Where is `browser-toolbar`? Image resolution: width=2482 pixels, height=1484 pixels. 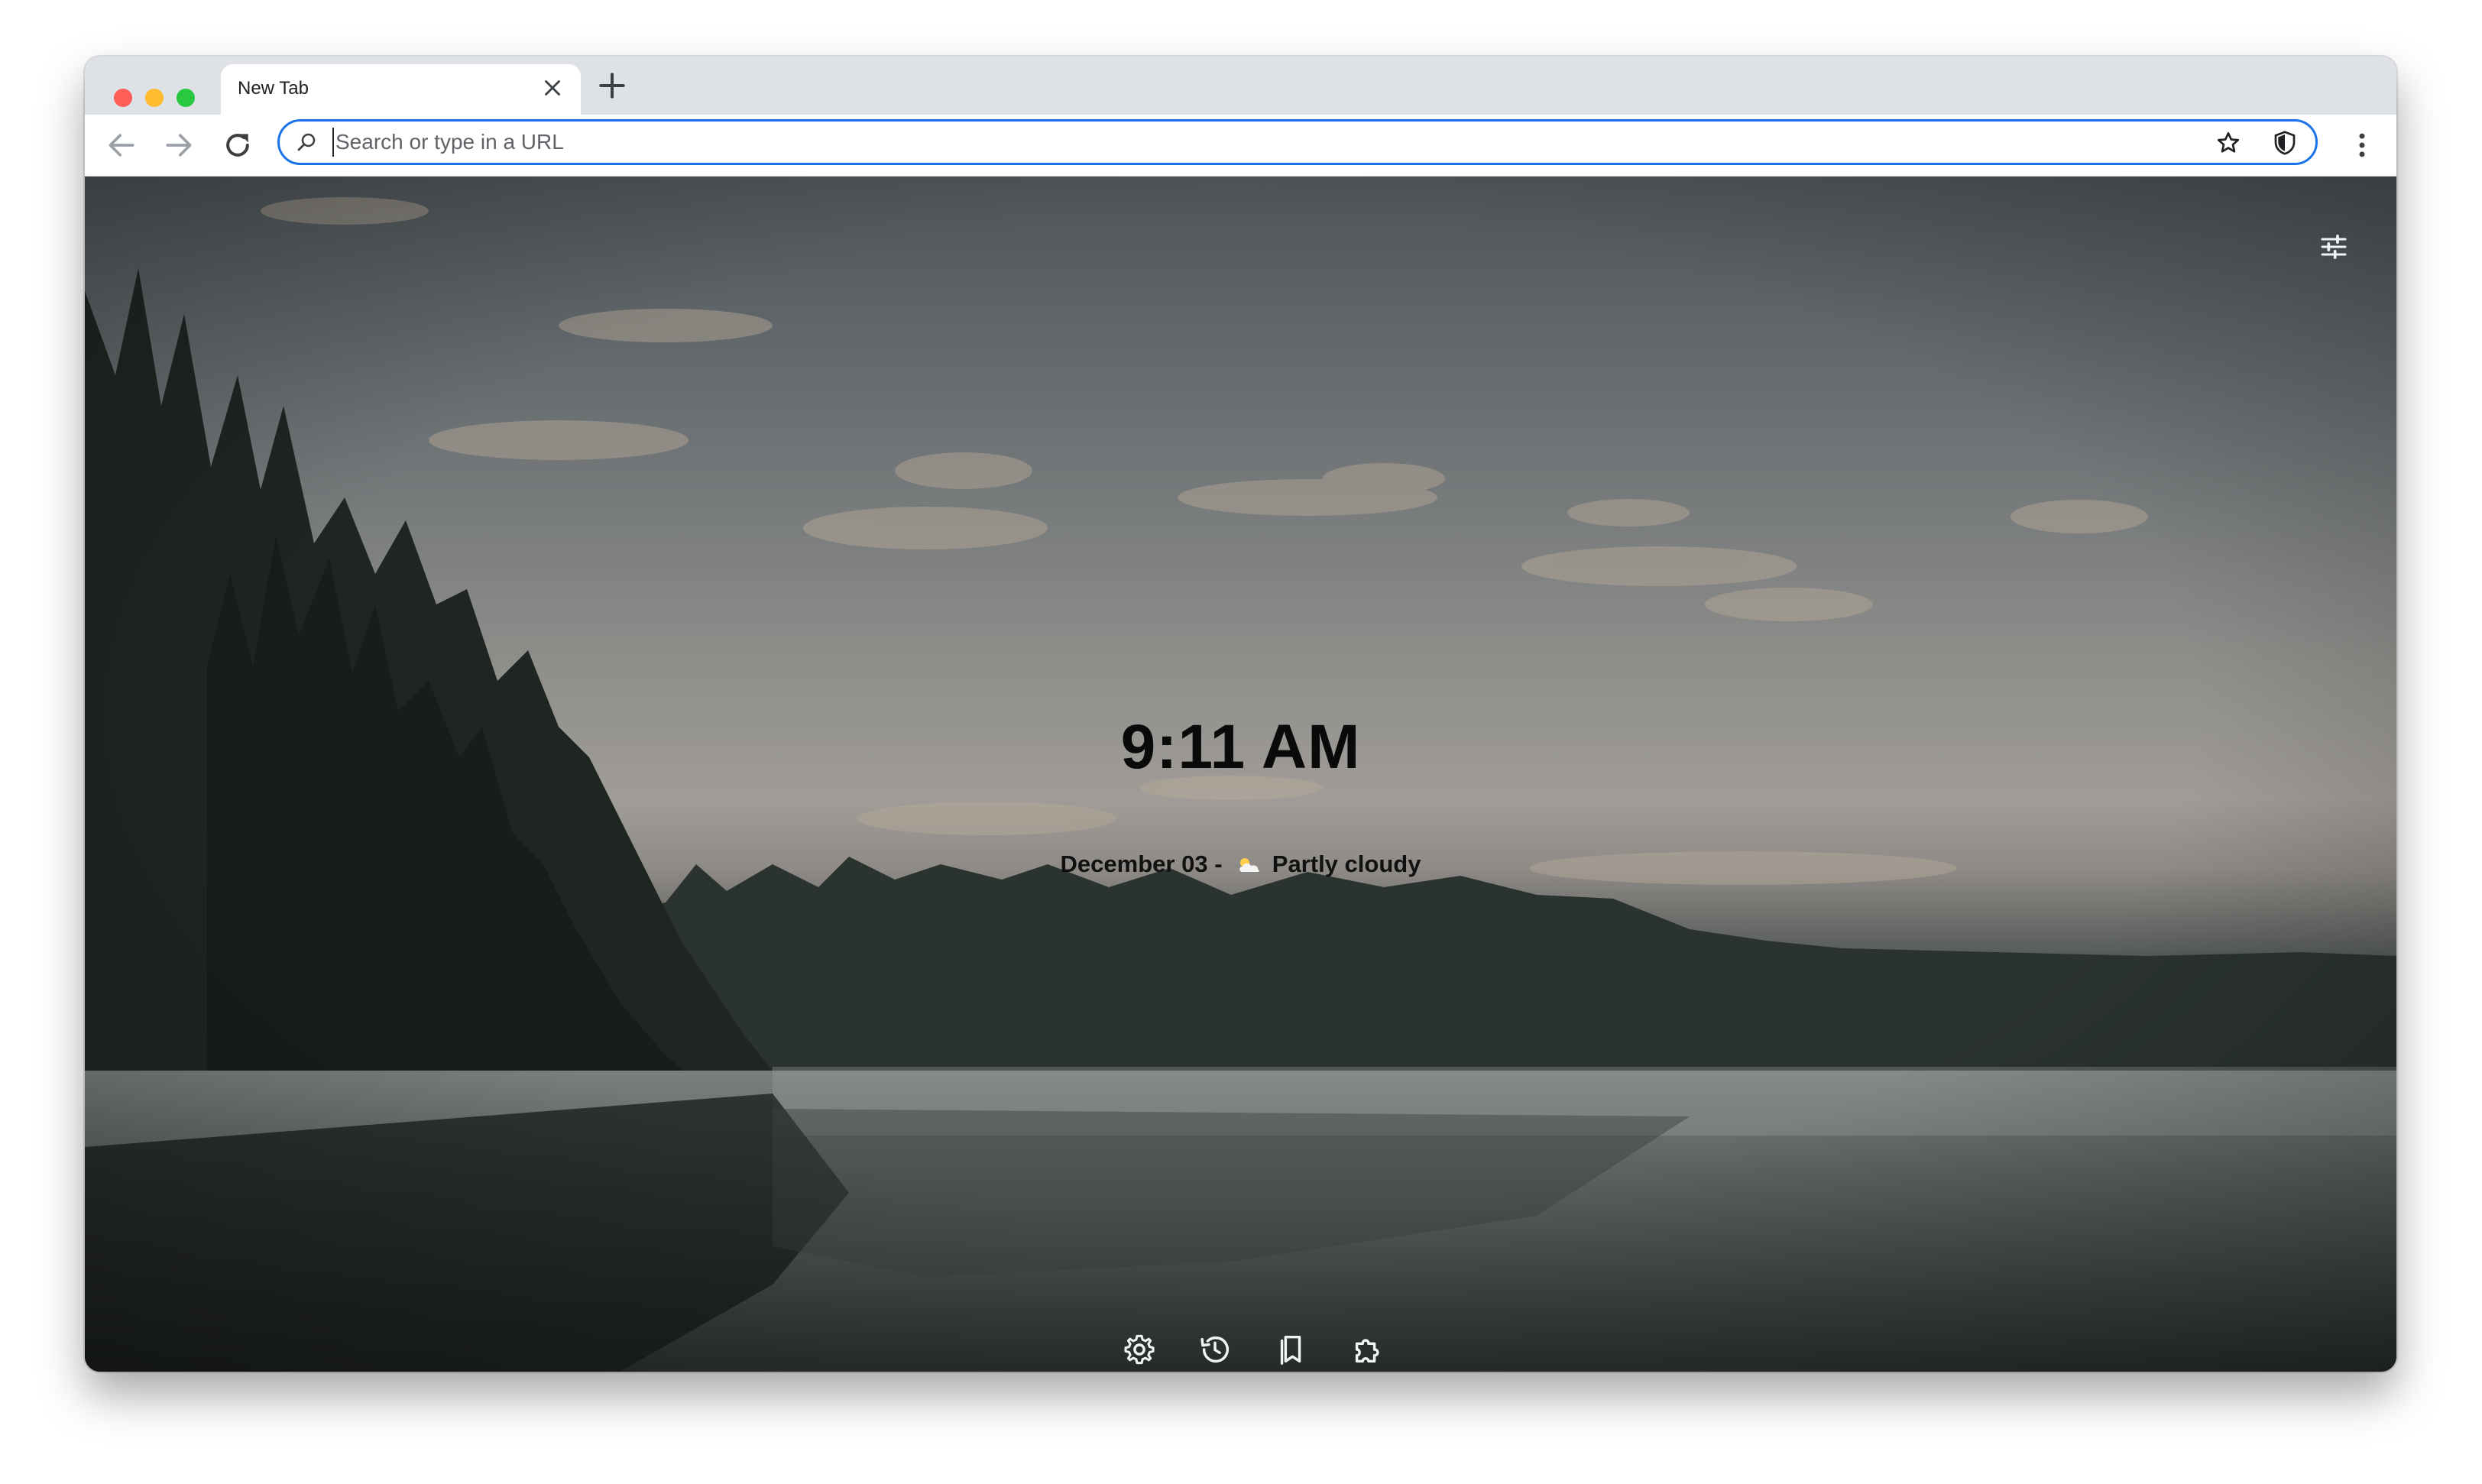 browser-toolbar is located at coordinates (1240, 146).